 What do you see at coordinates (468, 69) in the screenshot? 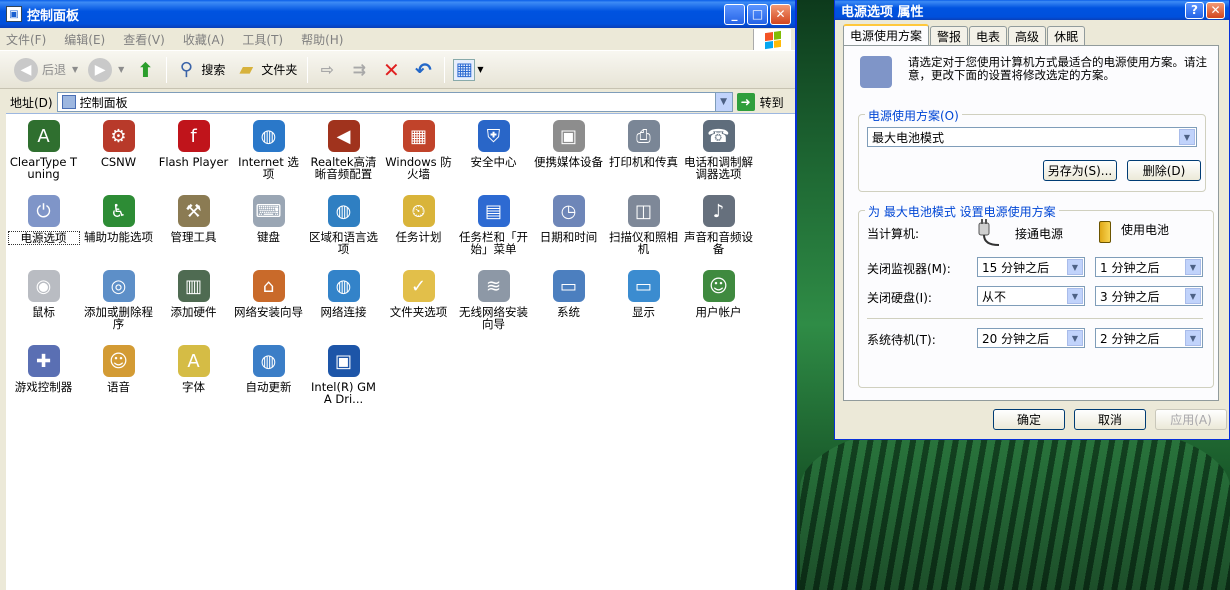
I see `views-button: ▦ ▼` at bounding box center [468, 69].